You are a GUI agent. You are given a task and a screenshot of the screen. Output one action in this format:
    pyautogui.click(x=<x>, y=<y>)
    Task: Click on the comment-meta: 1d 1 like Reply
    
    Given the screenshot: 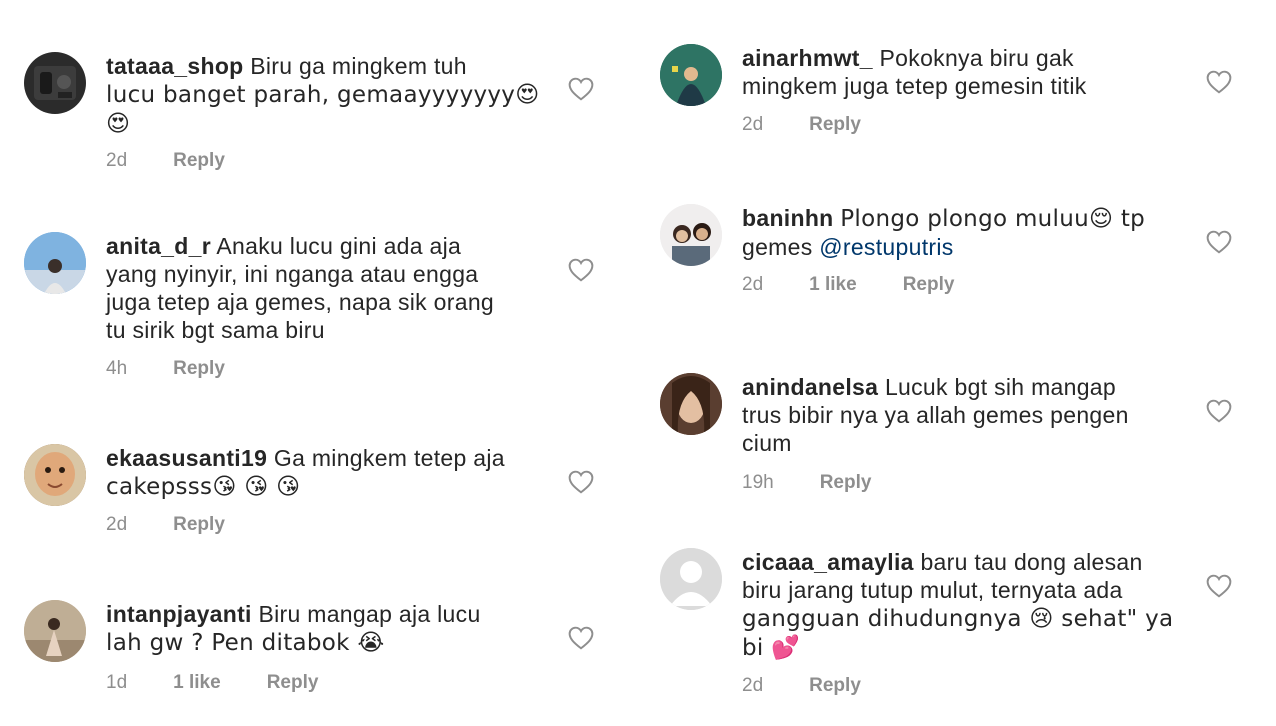 What is the action you would take?
    pyautogui.click(x=235, y=683)
    